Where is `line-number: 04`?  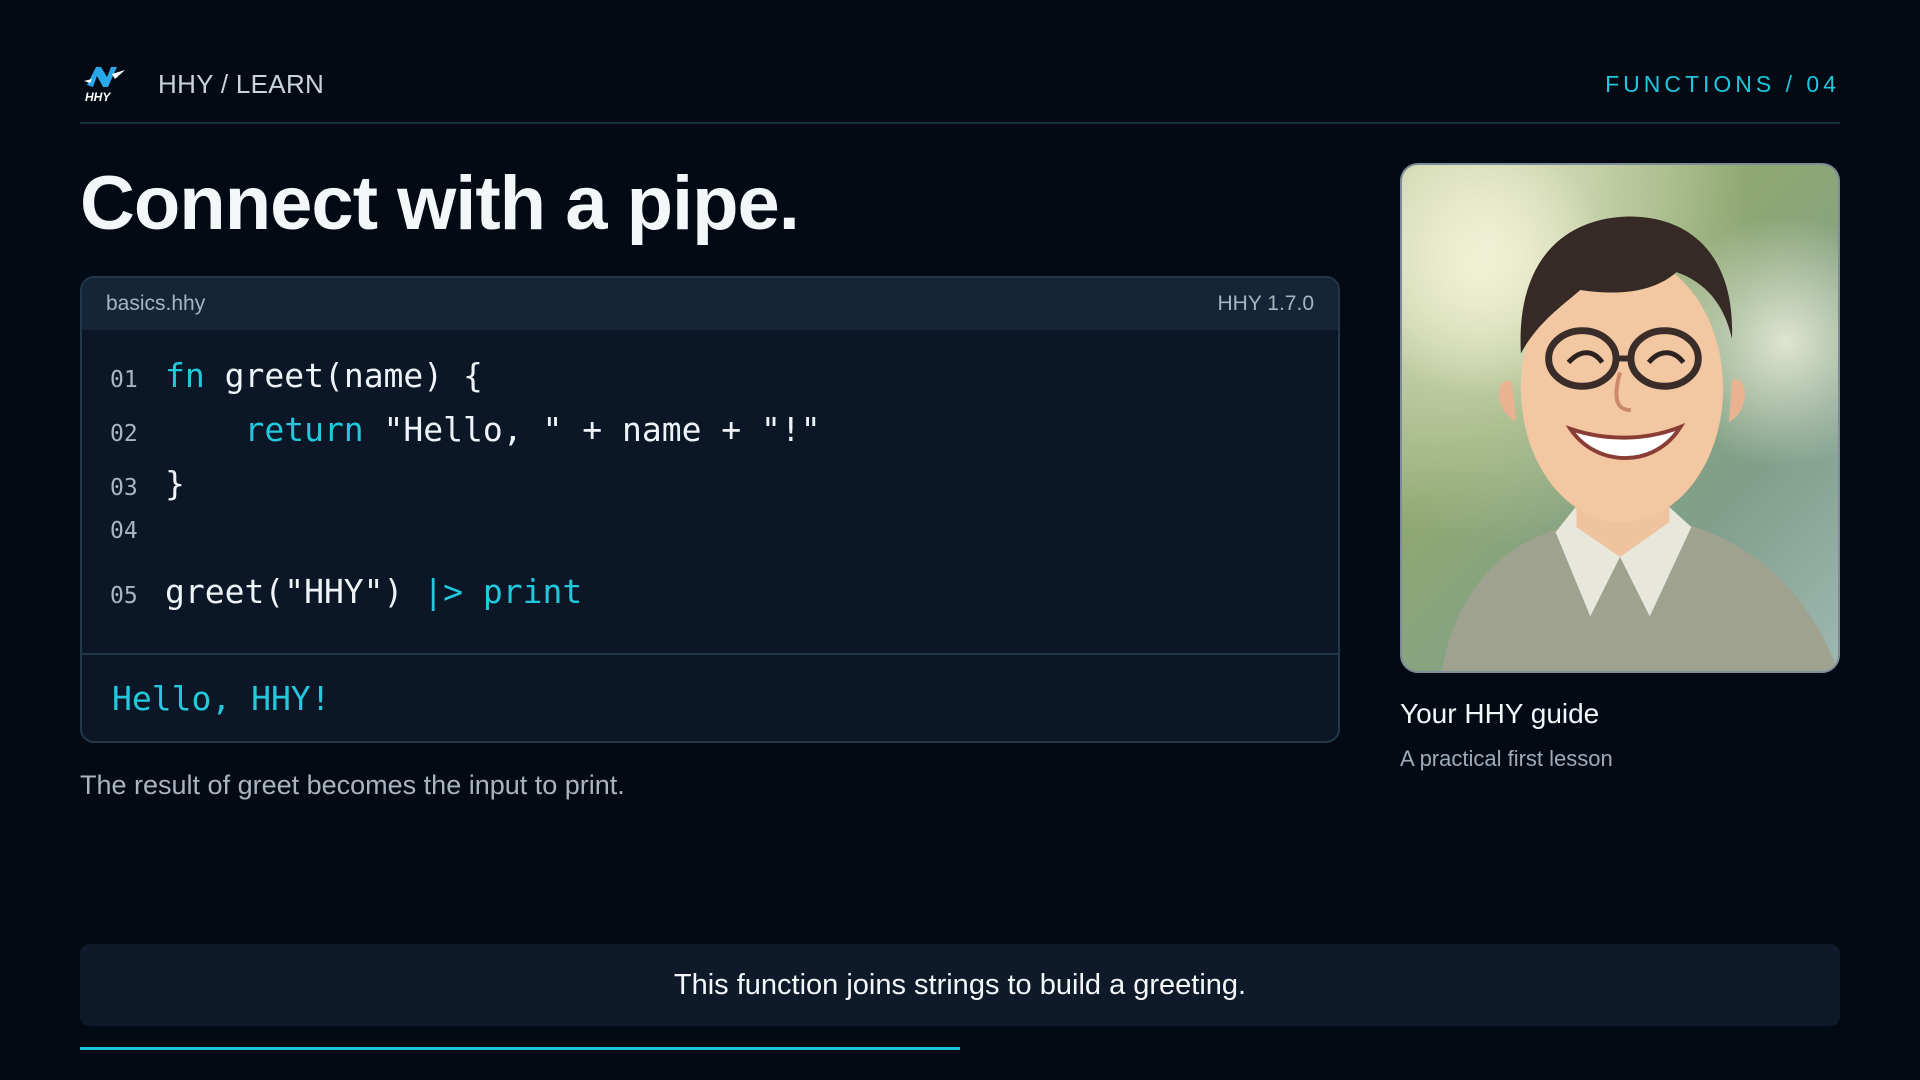 line-number: 04 is located at coordinates (124, 531).